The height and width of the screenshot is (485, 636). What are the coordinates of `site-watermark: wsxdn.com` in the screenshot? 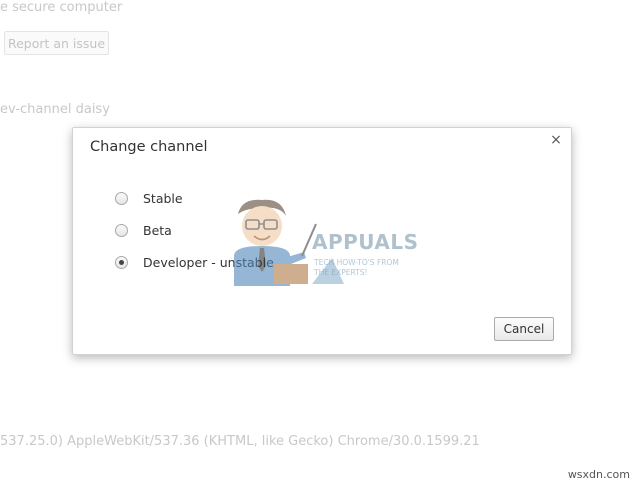 It's located at (598, 474).